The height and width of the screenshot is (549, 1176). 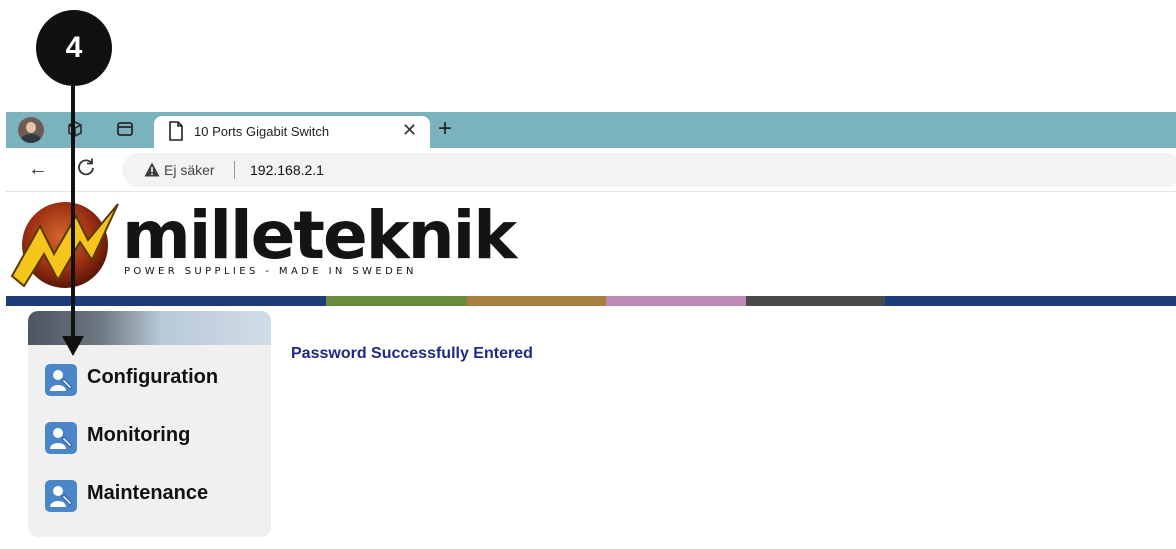 What do you see at coordinates (38, 169) in the screenshot?
I see `back-arrow-icon: ←` at bounding box center [38, 169].